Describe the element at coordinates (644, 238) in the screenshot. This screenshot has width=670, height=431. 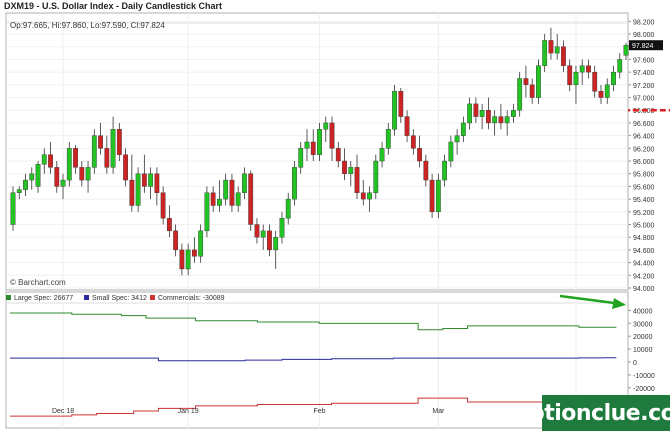
I see `price-tick-label: 94.800` at that location.